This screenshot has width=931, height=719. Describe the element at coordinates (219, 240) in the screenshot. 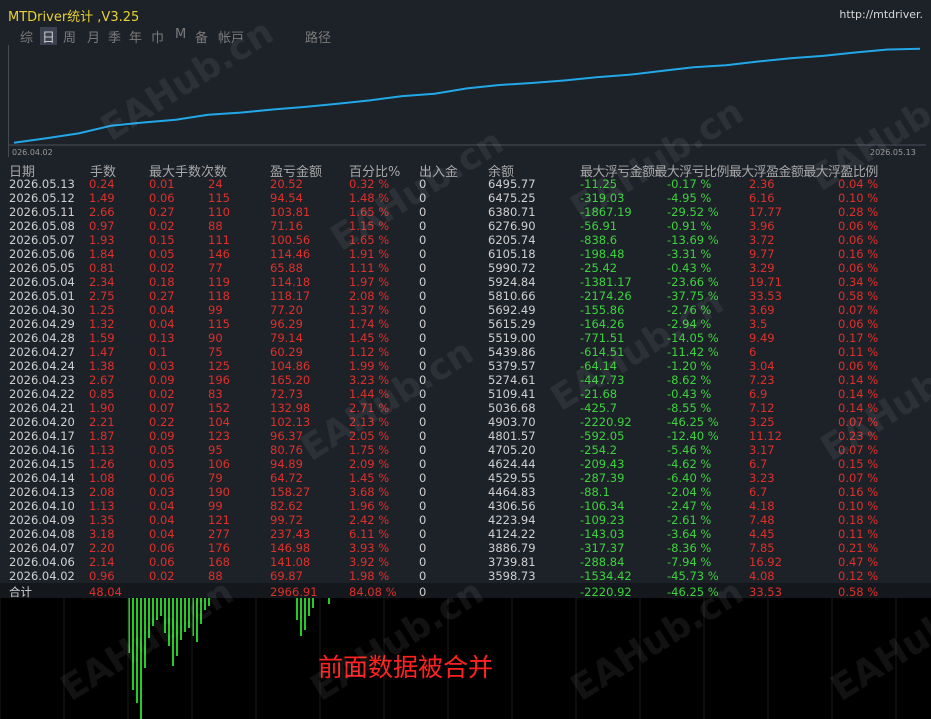

I see `cell-count: 111` at that location.